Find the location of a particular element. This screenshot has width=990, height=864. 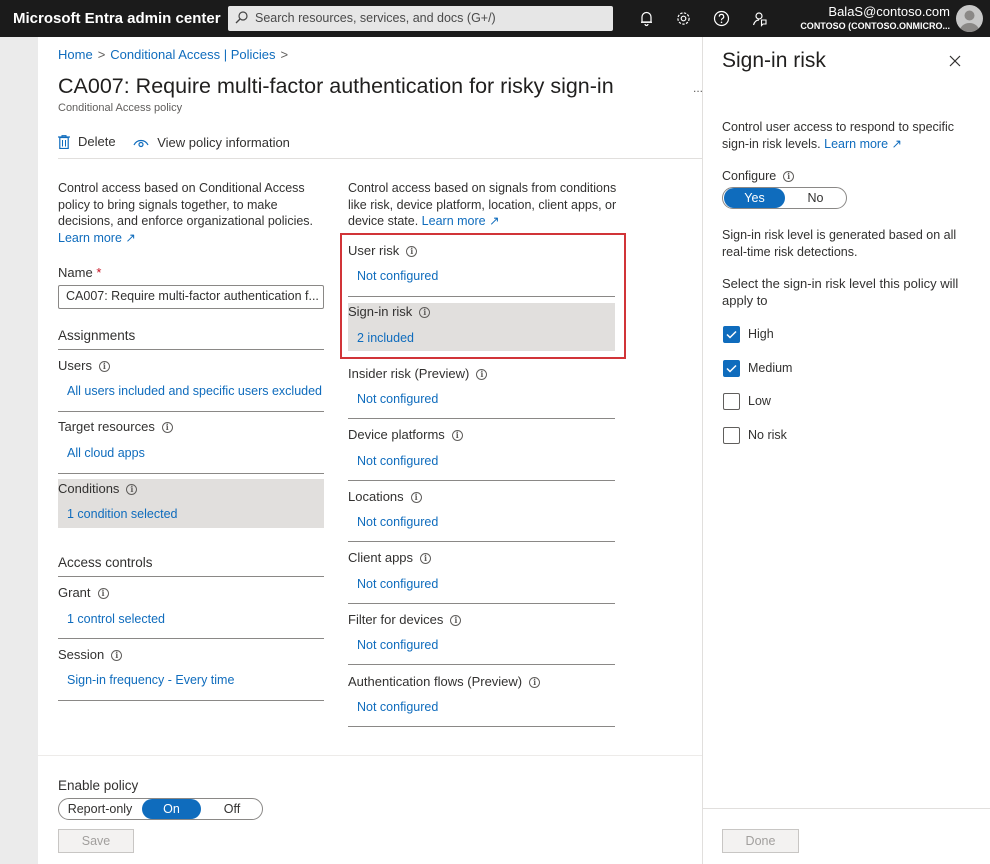

medium-checkbox is located at coordinates (731, 368).